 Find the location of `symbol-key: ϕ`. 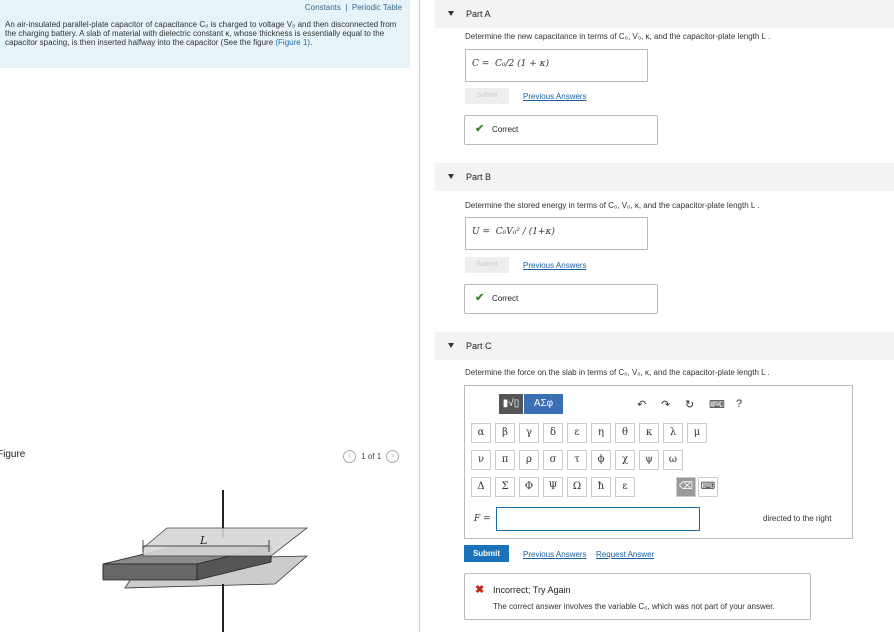

symbol-key: ϕ is located at coordinates (601, 460).